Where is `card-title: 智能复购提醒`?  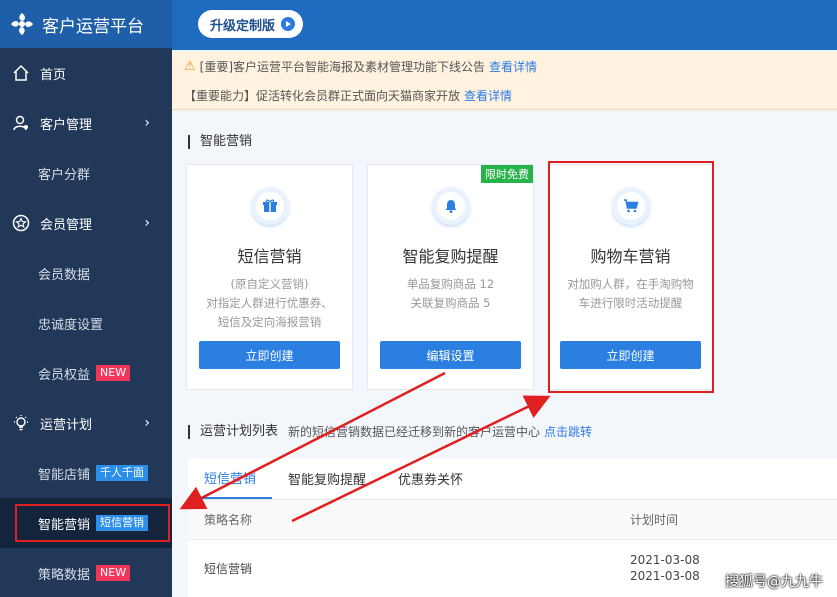 card-title: 智能复购提醒 is located at coordinates (450, 256).